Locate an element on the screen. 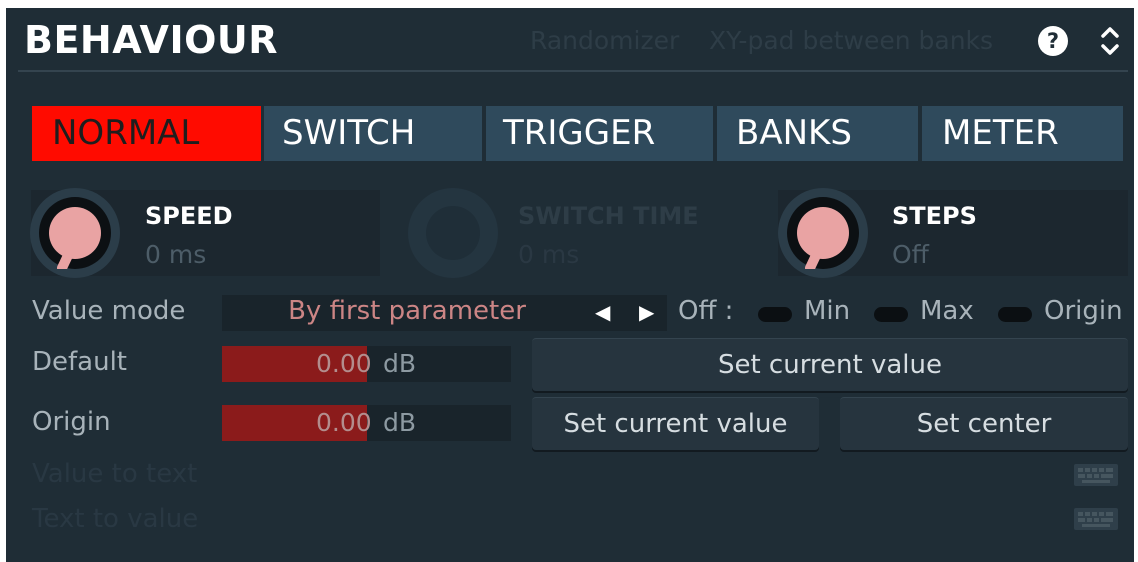 The image size is (1138, 562). help-icon: ? is located at coordinates (1053, 41).